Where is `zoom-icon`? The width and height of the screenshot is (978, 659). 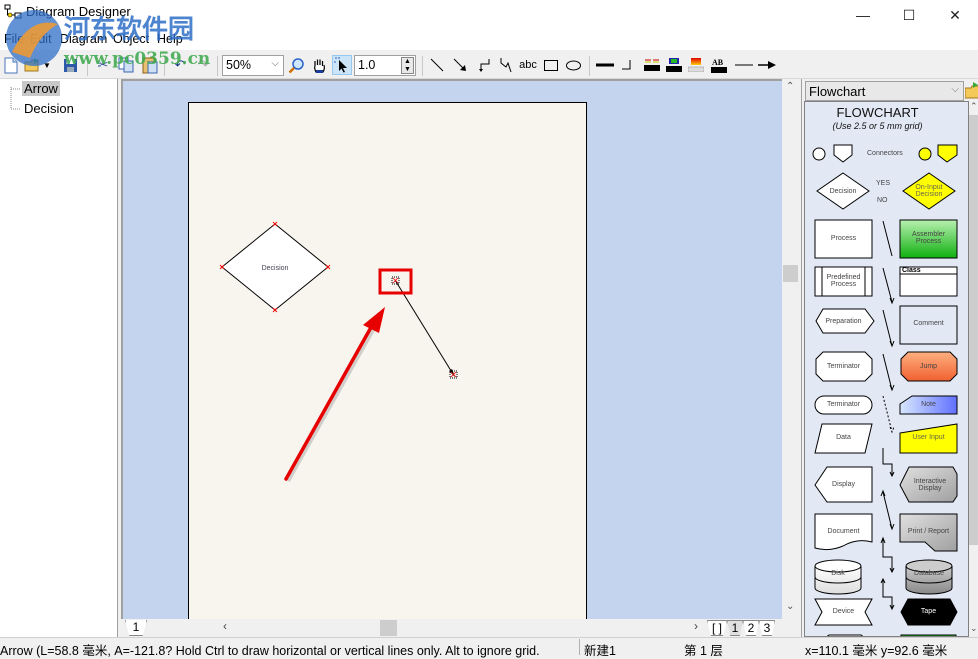
zoom-icon is located at coordinates (296, 65).